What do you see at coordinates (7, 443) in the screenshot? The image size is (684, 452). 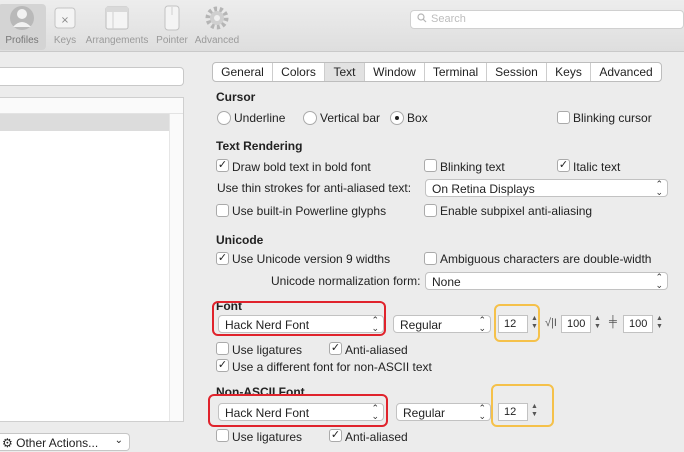 I see `gear-icon: ⚙` at bounding box center [7, 443].